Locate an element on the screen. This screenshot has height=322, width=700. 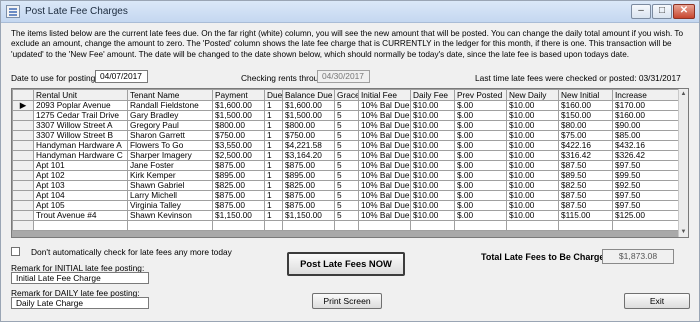
table-cell: $150.00 is located at coordinates (585, 115).